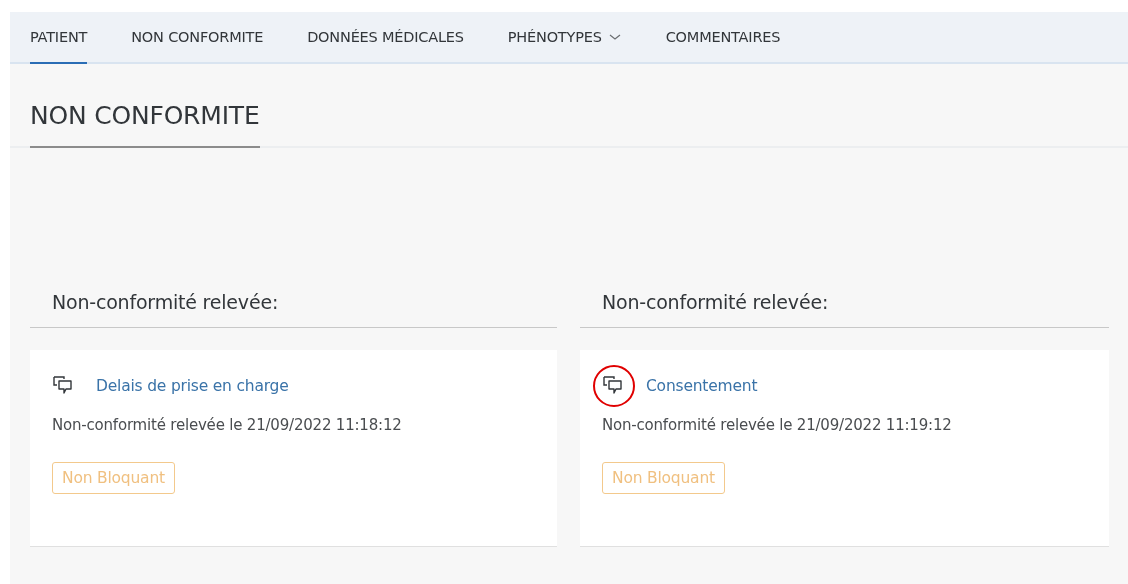 This screenshot has width=1128, height=584. What do you see at coordinates (59, 38) in the screenshot?
I see `tab: PATIENT` at bounding box center [59, 38].